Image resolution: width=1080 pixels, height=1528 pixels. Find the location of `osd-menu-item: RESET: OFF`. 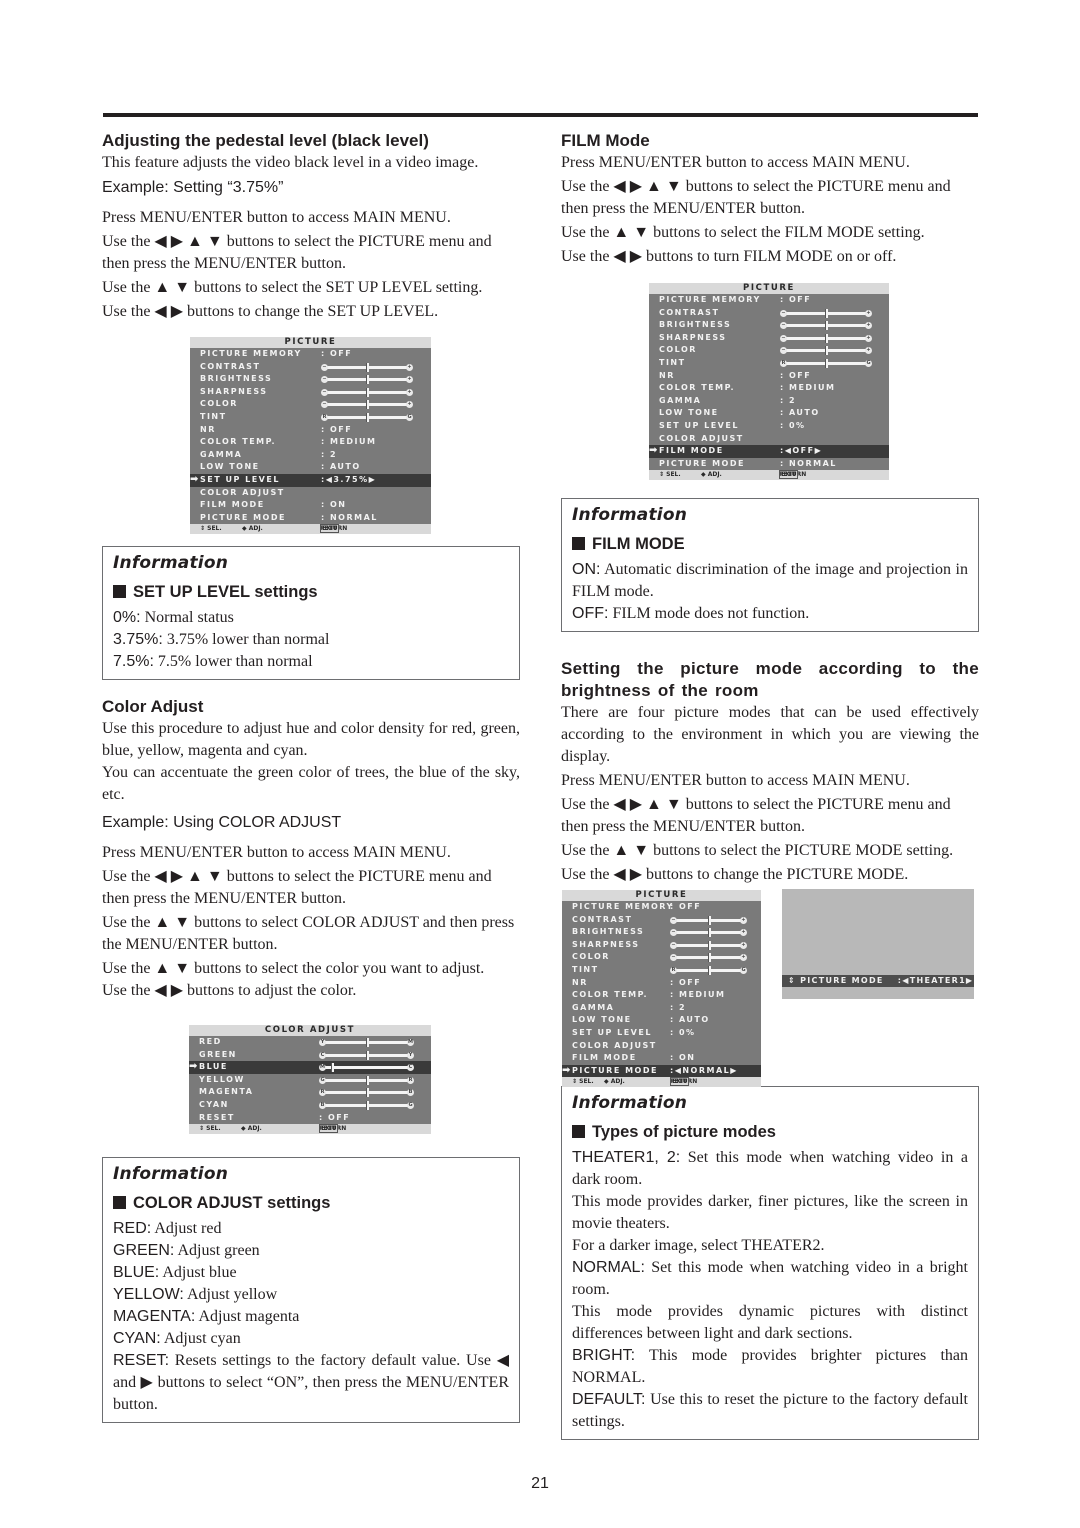

osd-menu-item: RESET: OFF is located at coordinates (310, 1118).